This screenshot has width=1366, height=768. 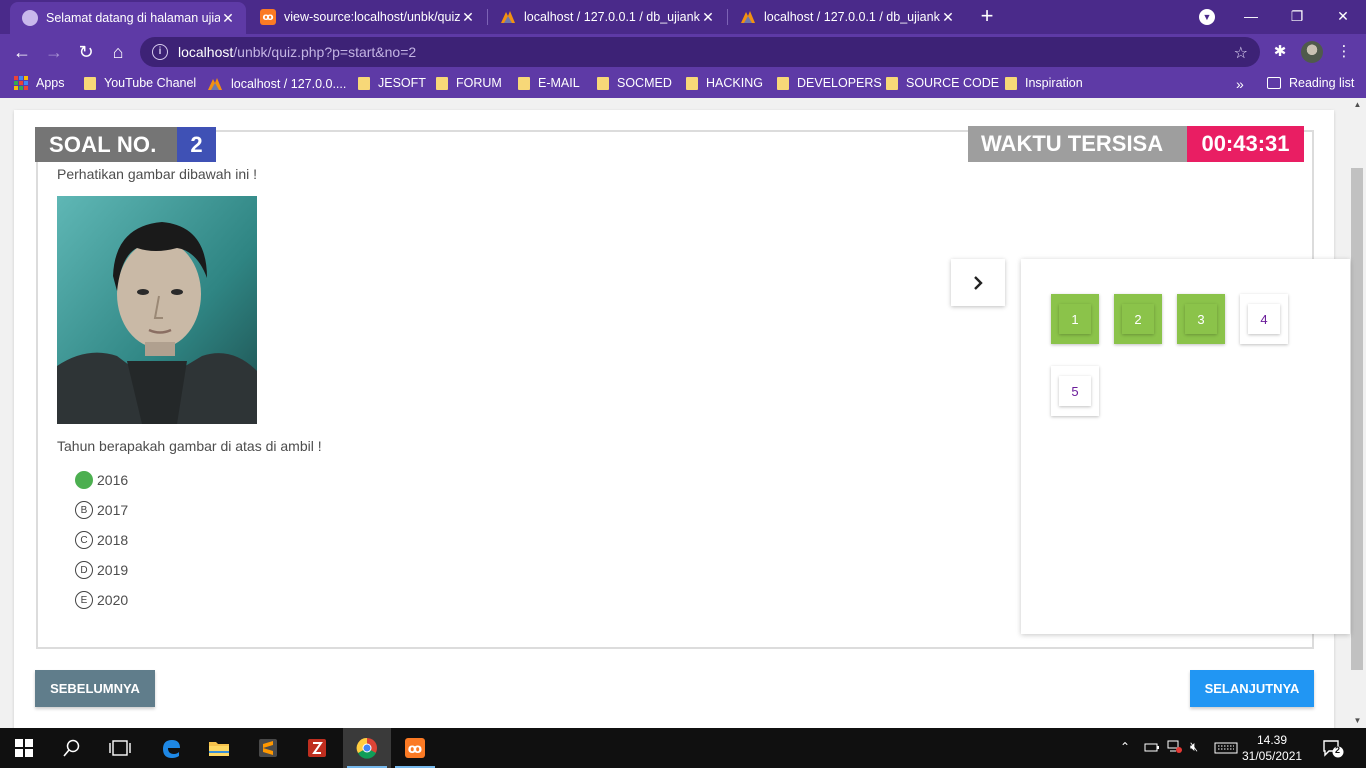 What do you see at coordinates (367, 17) in the screenshot?
I see `tab-view-source: ꝏ view-source:localhost/unbk/quiz. ✕` at bounding box center [367, 17].